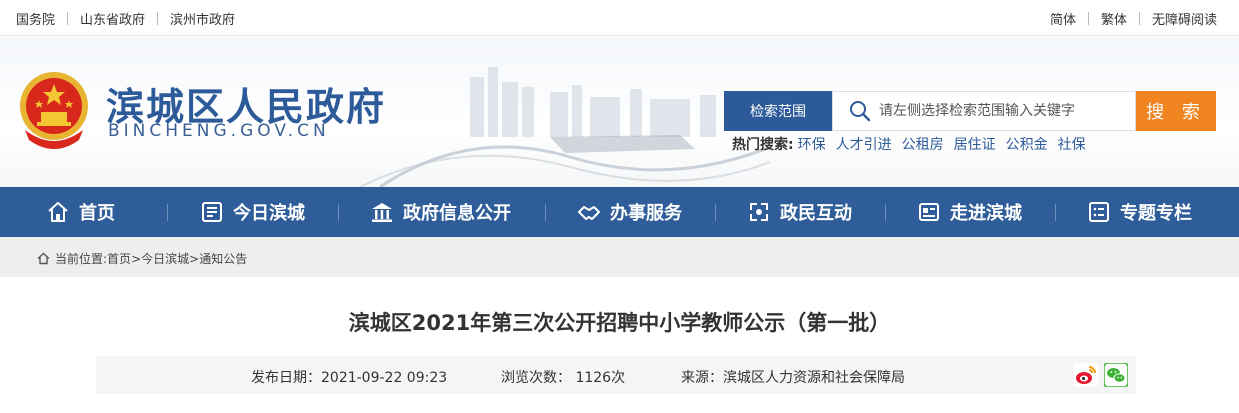 The height and width of the screenshot is (413, 1239). I want to click on nav-label: 政民互动, so click(816, 213).